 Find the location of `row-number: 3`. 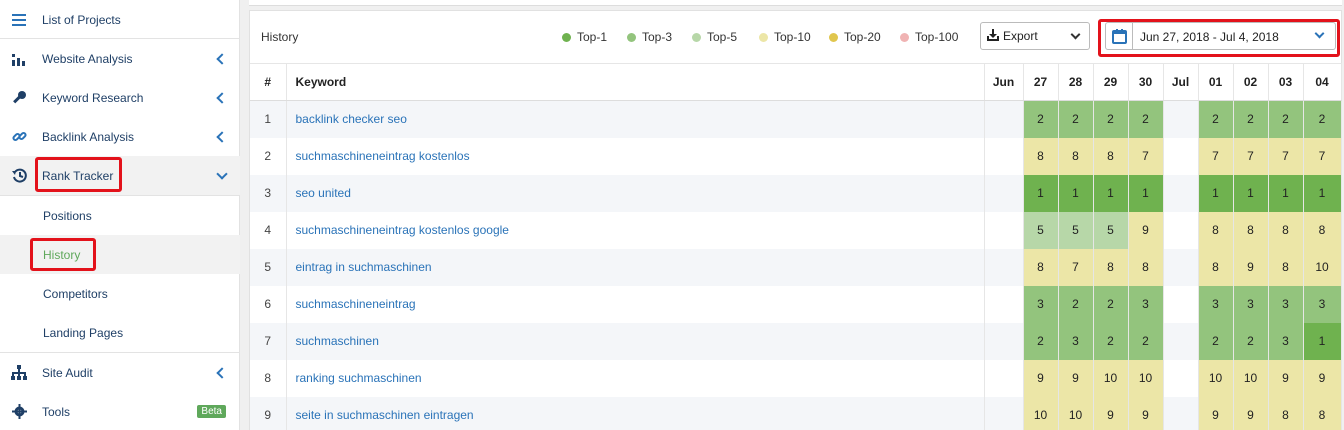

row-number: 3 is located at coordinates (268, 193).